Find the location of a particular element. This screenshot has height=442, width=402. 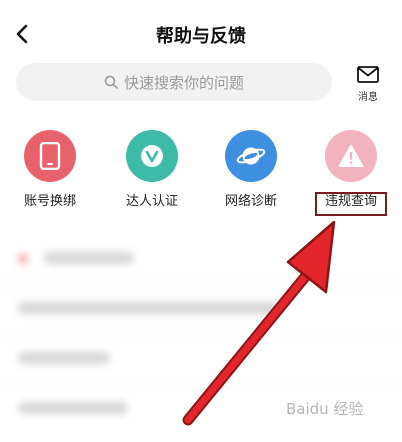

messages-button: 消息 is located at coordinates (368, 84).